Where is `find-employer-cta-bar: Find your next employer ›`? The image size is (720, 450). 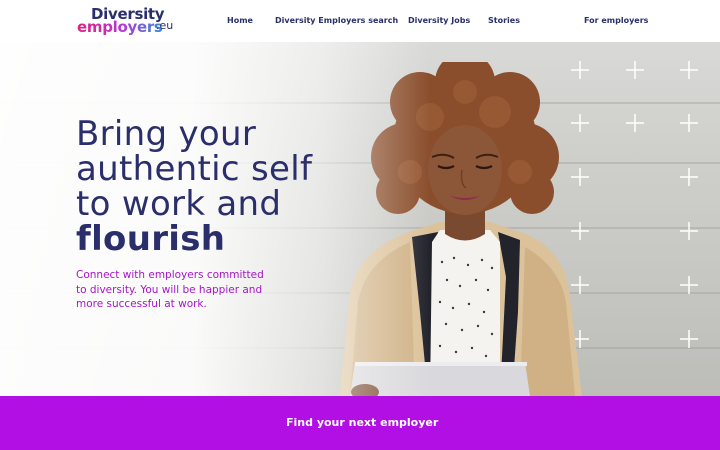
find-employer-cta-bar: Find your next employer › is located at coordinates (360, 423).